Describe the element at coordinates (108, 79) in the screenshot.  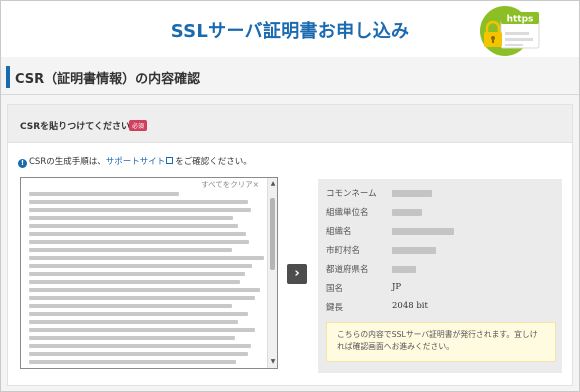
I see `section-title: CSR（証明書情報）の内容確認` at that location.